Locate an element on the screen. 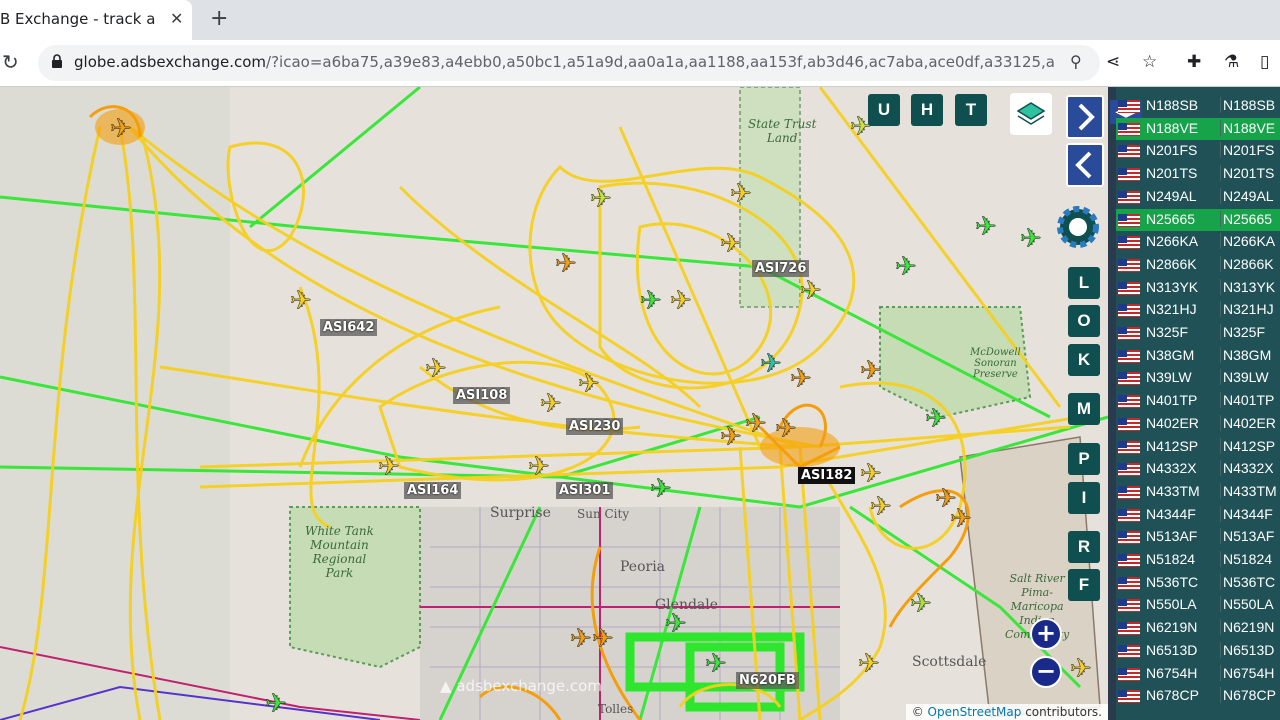 Image resolution: width=1280 pixels, height=720 pixels. chevron-right-icon is located at coordinates (1086, 117).